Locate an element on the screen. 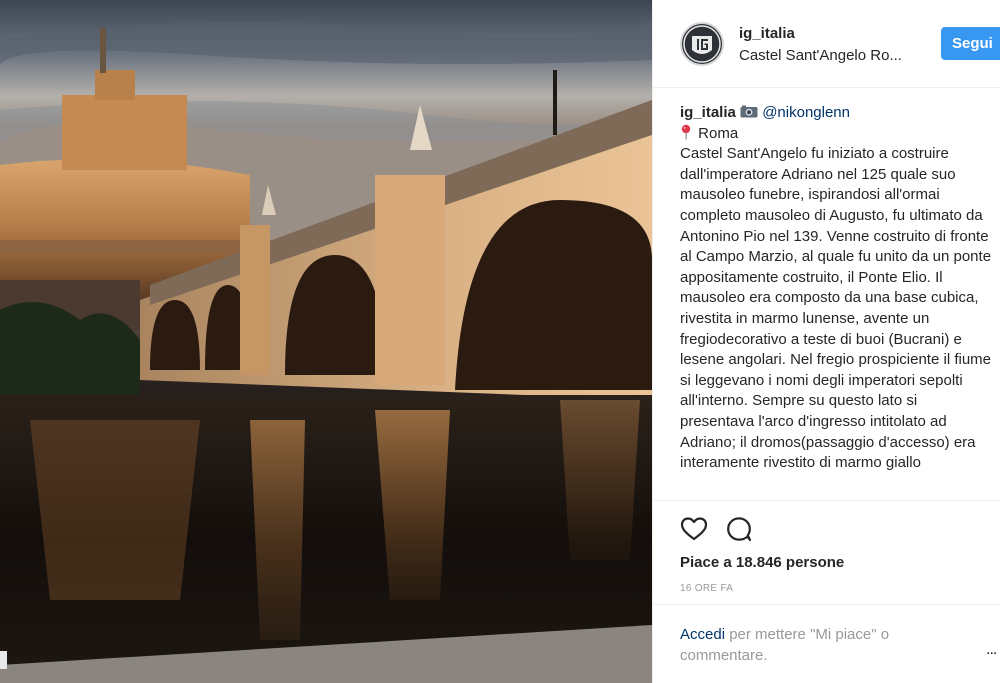 The height and width of the screenshot is (683, 1000). camera-icon is located at coordinates (749, 111).